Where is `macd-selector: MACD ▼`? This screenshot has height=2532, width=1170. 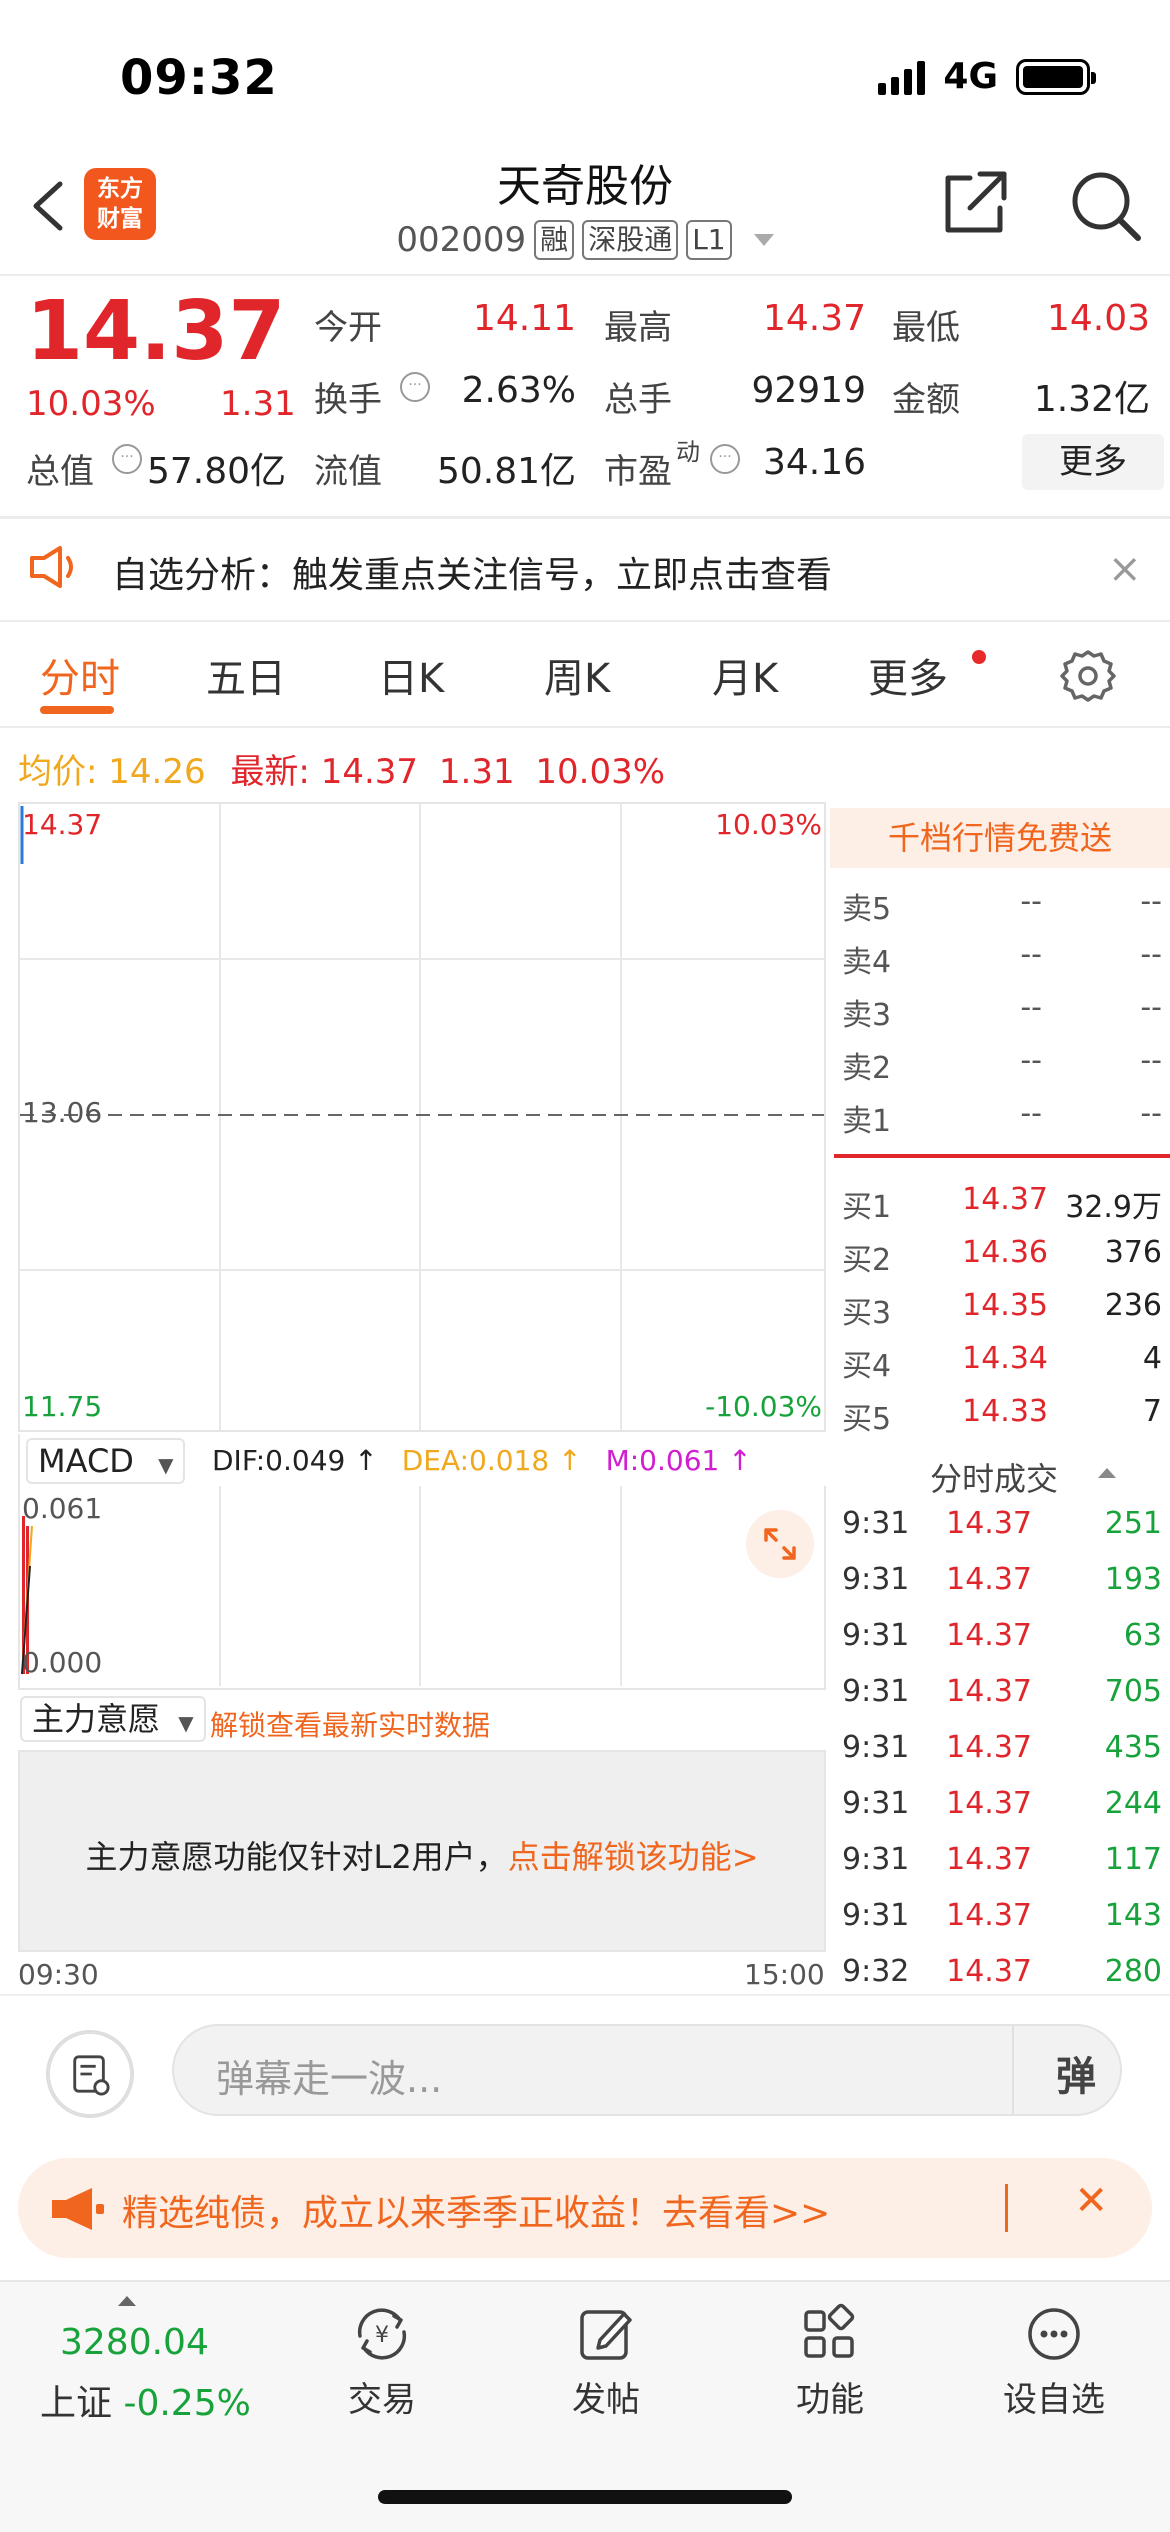
macd-selector: MACD ▼ is located at coordinates (106, 1461).